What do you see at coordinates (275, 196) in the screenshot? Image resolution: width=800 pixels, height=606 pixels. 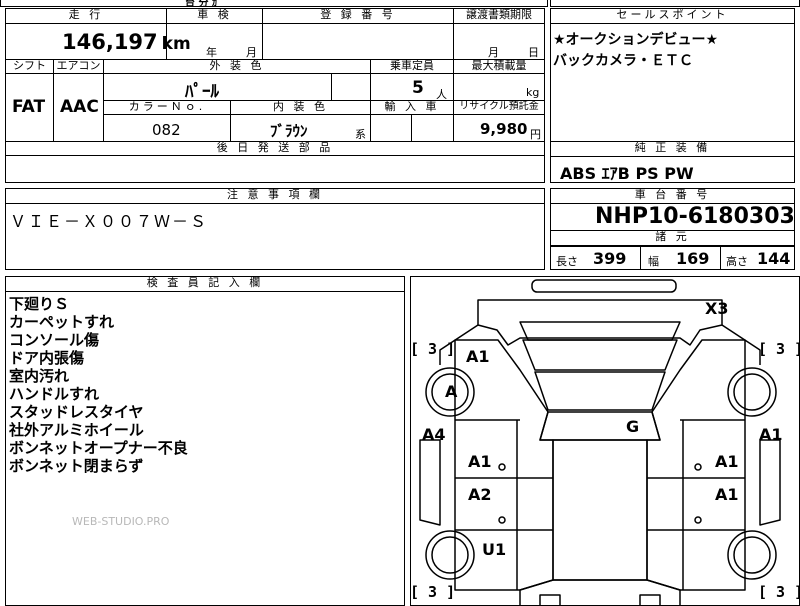 I see `caution-header: 注 意 事 項 欄` at bounding box center [275, 196].